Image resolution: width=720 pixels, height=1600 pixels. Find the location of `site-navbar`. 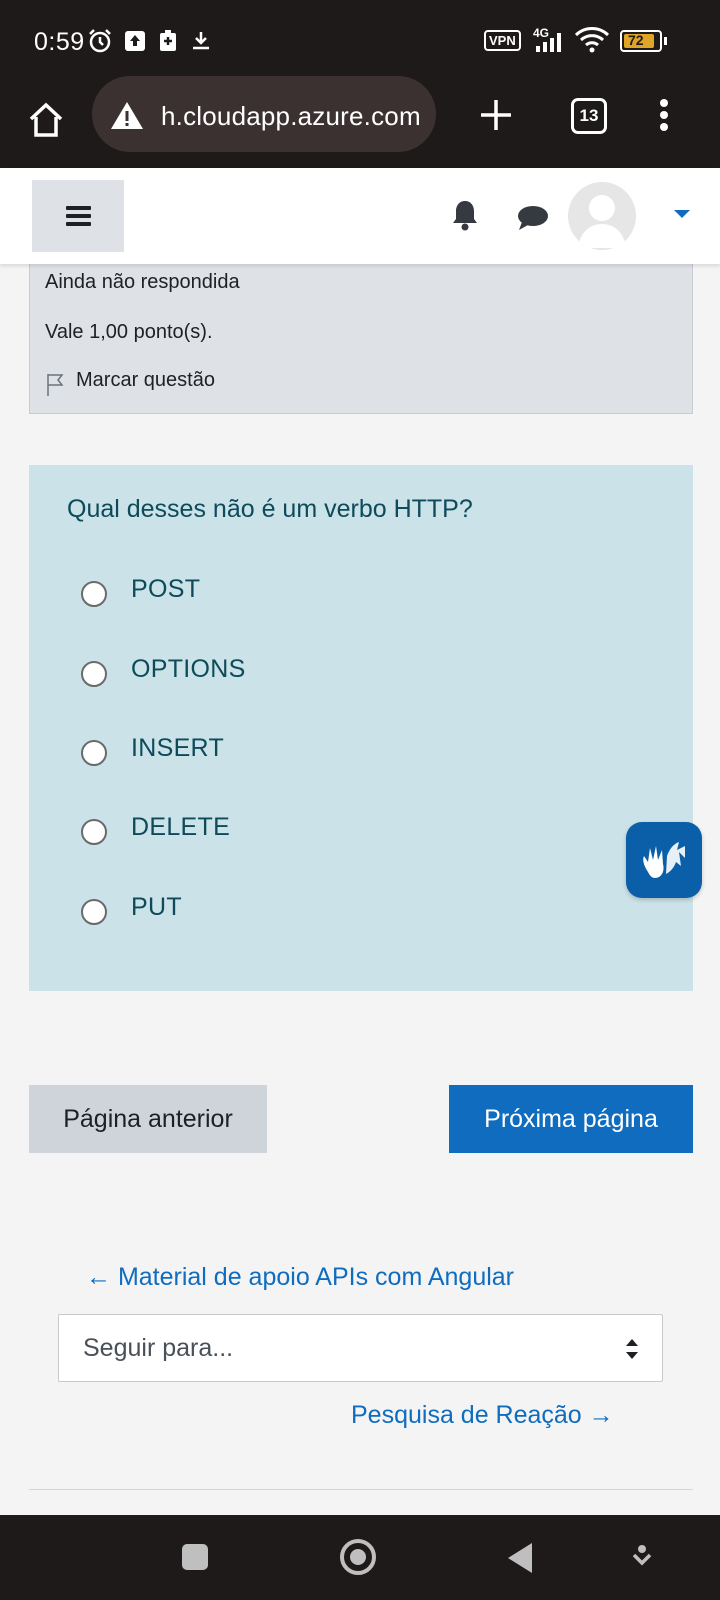

site-navbar is located at coordinates (360, 216).